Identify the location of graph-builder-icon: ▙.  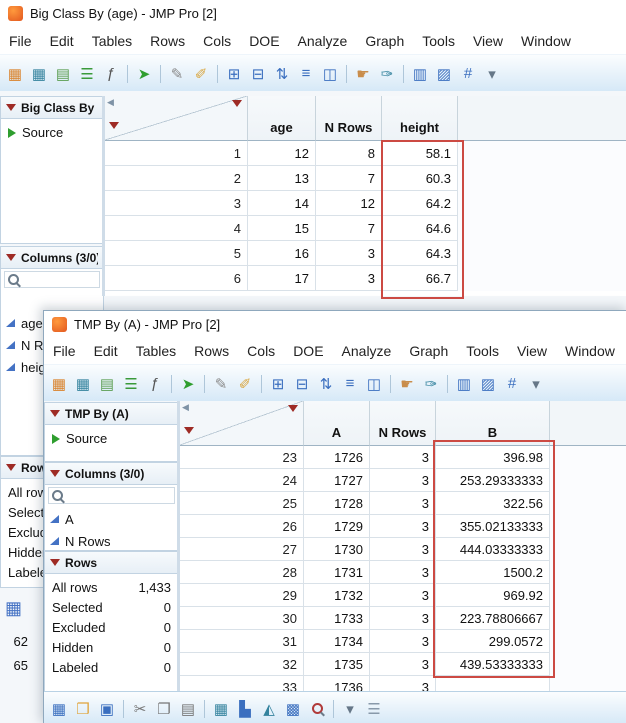
(245, 709).